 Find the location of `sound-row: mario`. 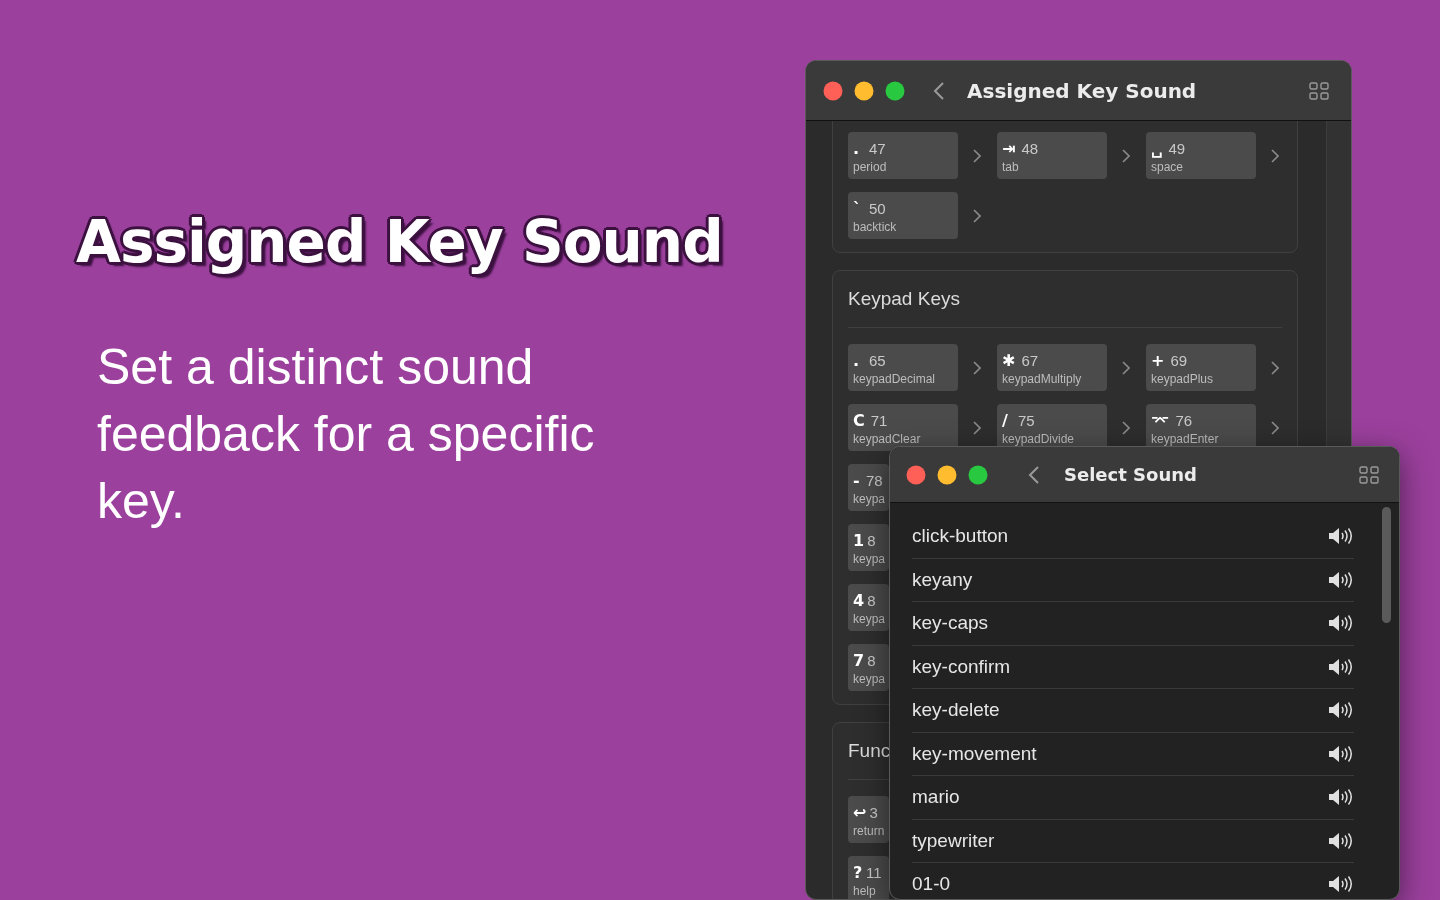

sound-row: mario is located at coordinates (1133, 798).